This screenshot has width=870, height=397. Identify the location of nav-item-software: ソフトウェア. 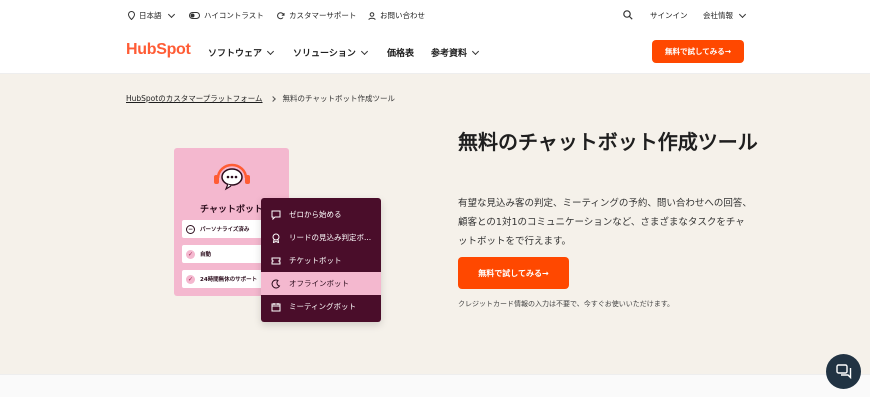
(241, 52).